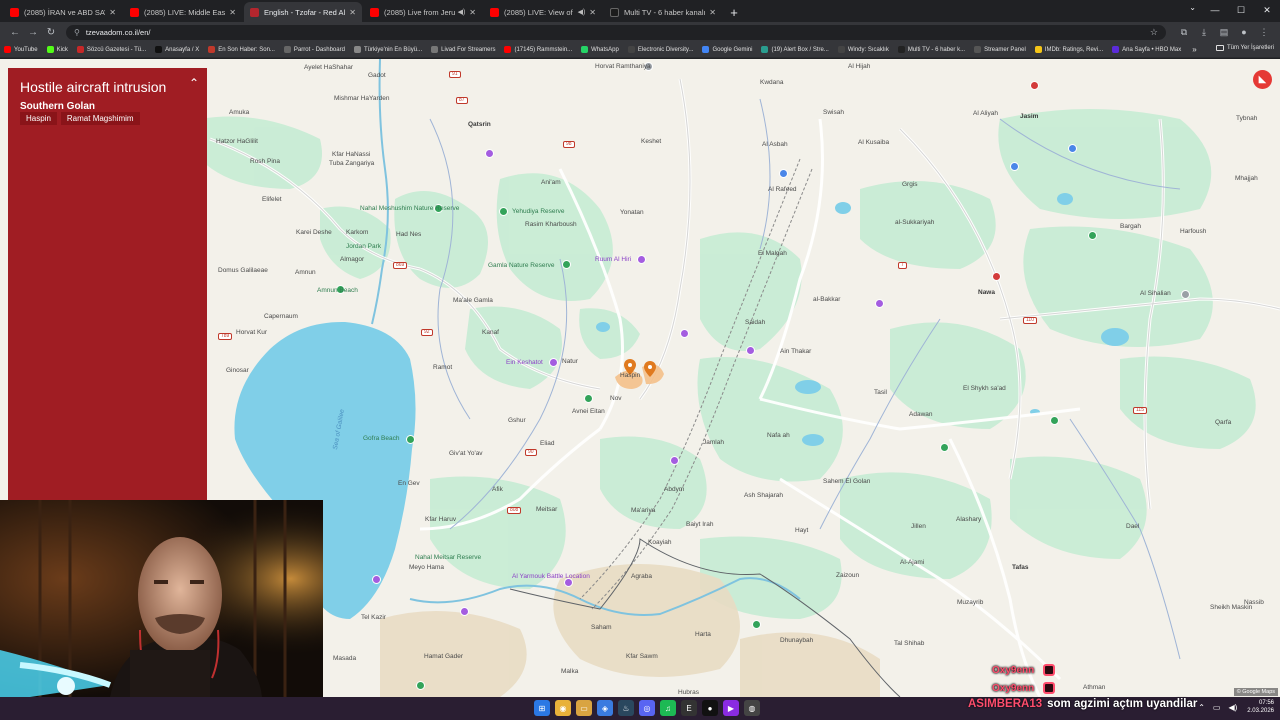  Describe the element at coordinates (409, 208) in the screenshot. I see `map-place-label: Nahal Meshushim Nature Reserve` at that location.